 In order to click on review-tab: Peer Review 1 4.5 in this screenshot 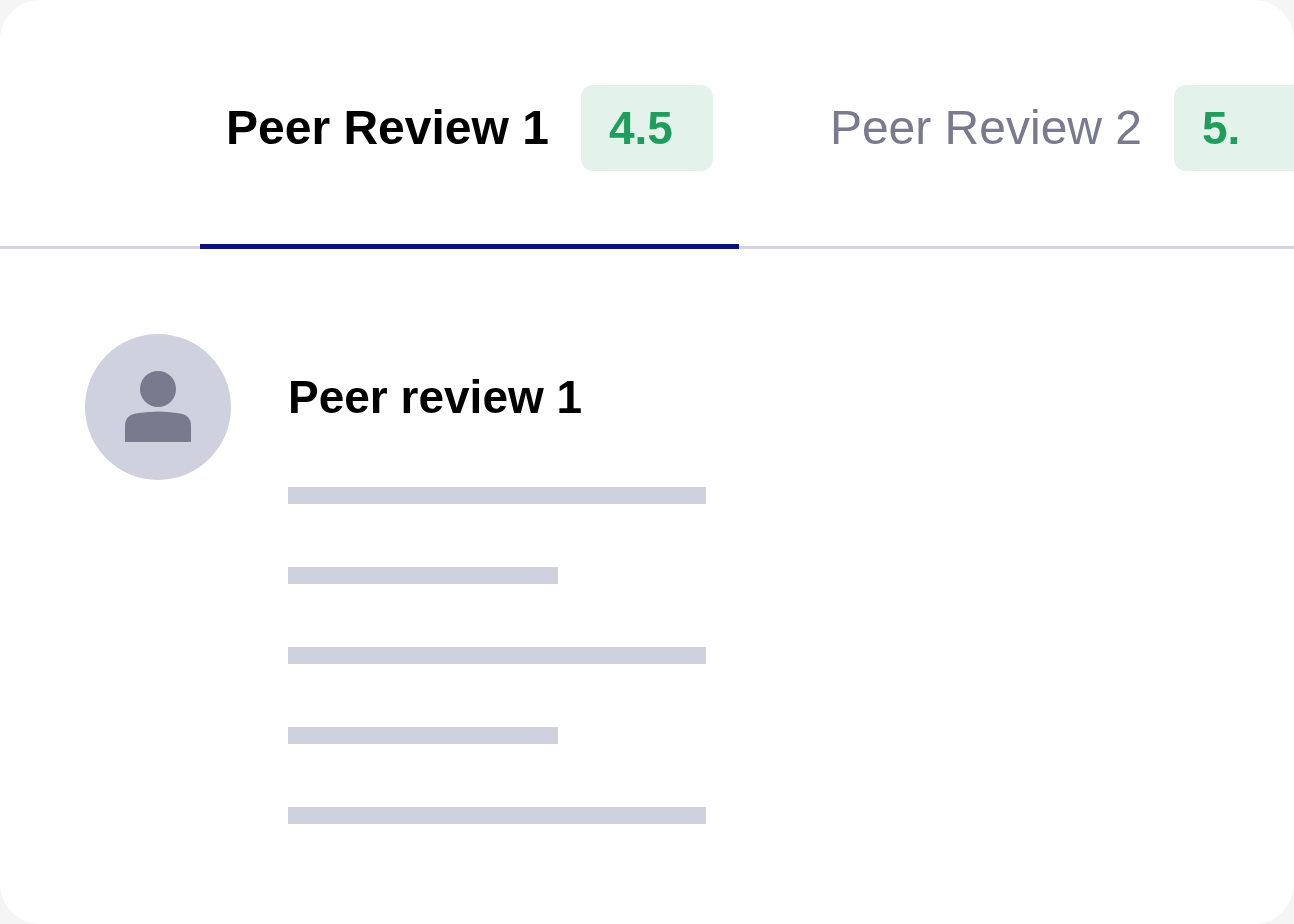, I will do `click(469, 124)`.